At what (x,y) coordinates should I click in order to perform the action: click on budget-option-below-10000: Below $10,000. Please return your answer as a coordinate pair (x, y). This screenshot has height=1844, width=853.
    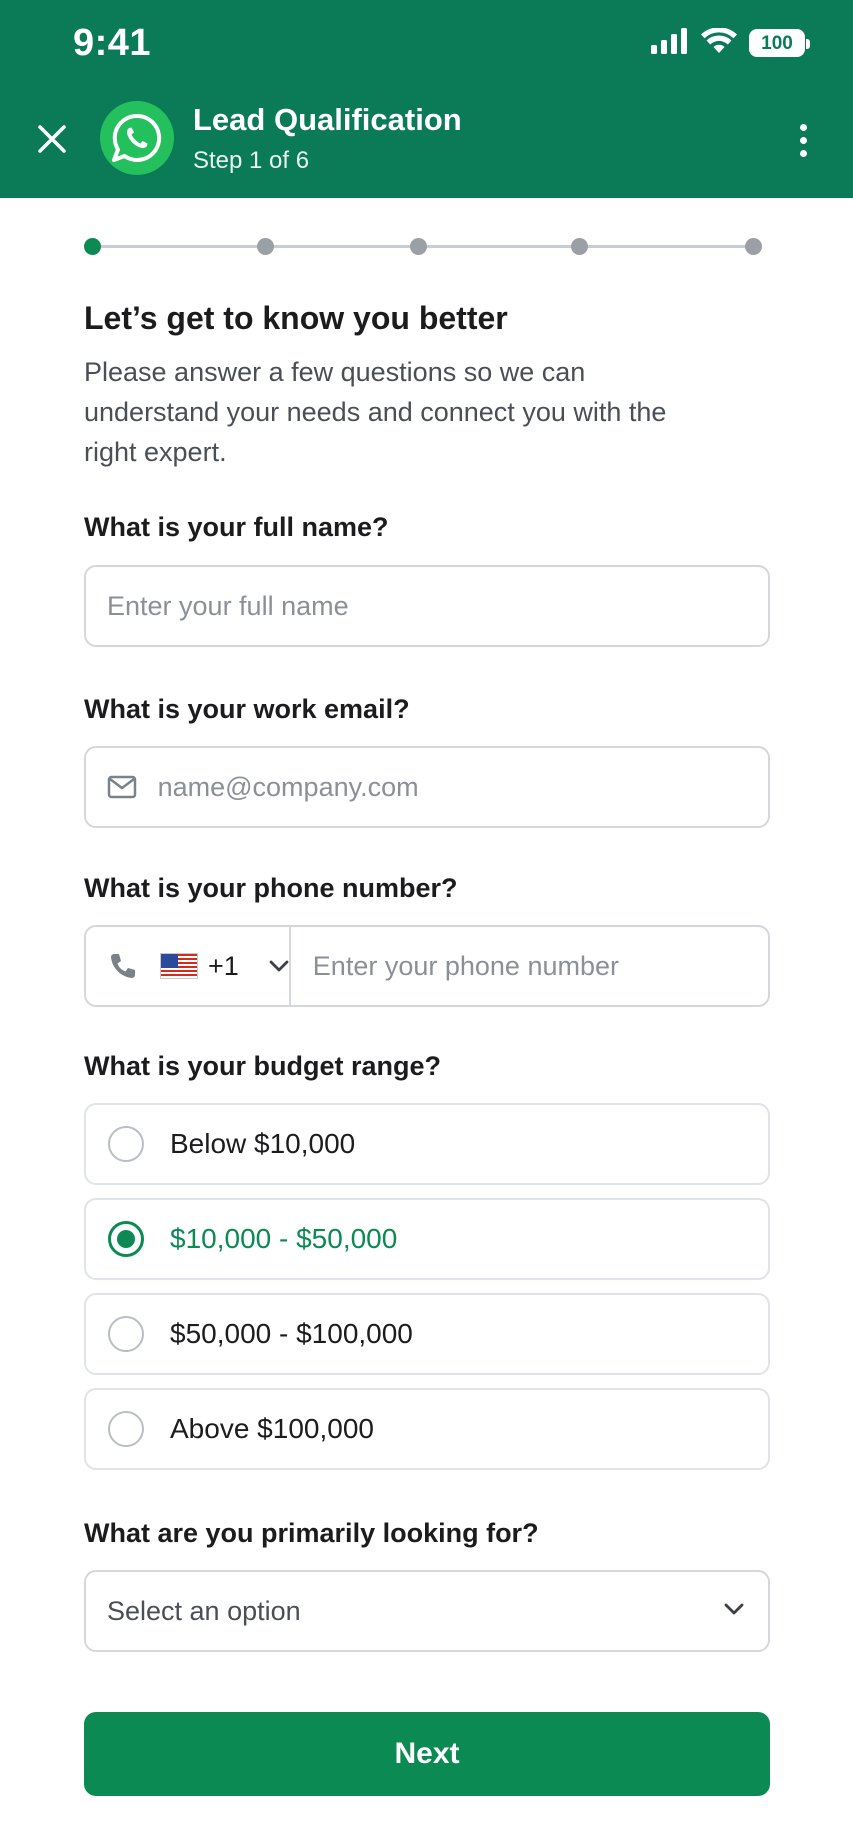
    Looking at the image, I should click on (427, 1144).